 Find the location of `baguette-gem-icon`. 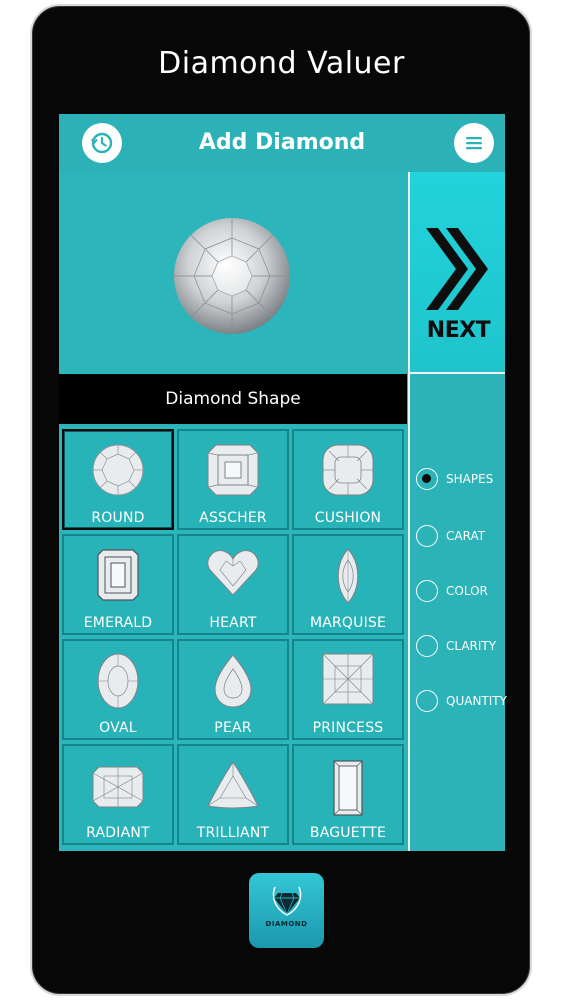

baguette-gem-icon is located at coordinates (348, 788).